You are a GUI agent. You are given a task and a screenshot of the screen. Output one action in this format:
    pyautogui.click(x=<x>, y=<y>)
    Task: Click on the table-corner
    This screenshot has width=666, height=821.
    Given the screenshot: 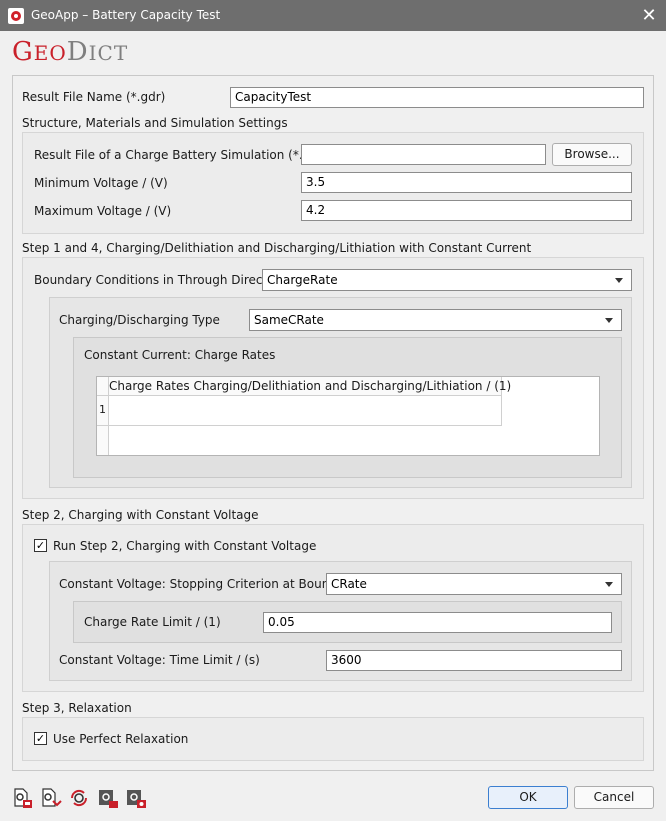 What is the action you would take?
    pyautogui.click(x=103, y=386)
    